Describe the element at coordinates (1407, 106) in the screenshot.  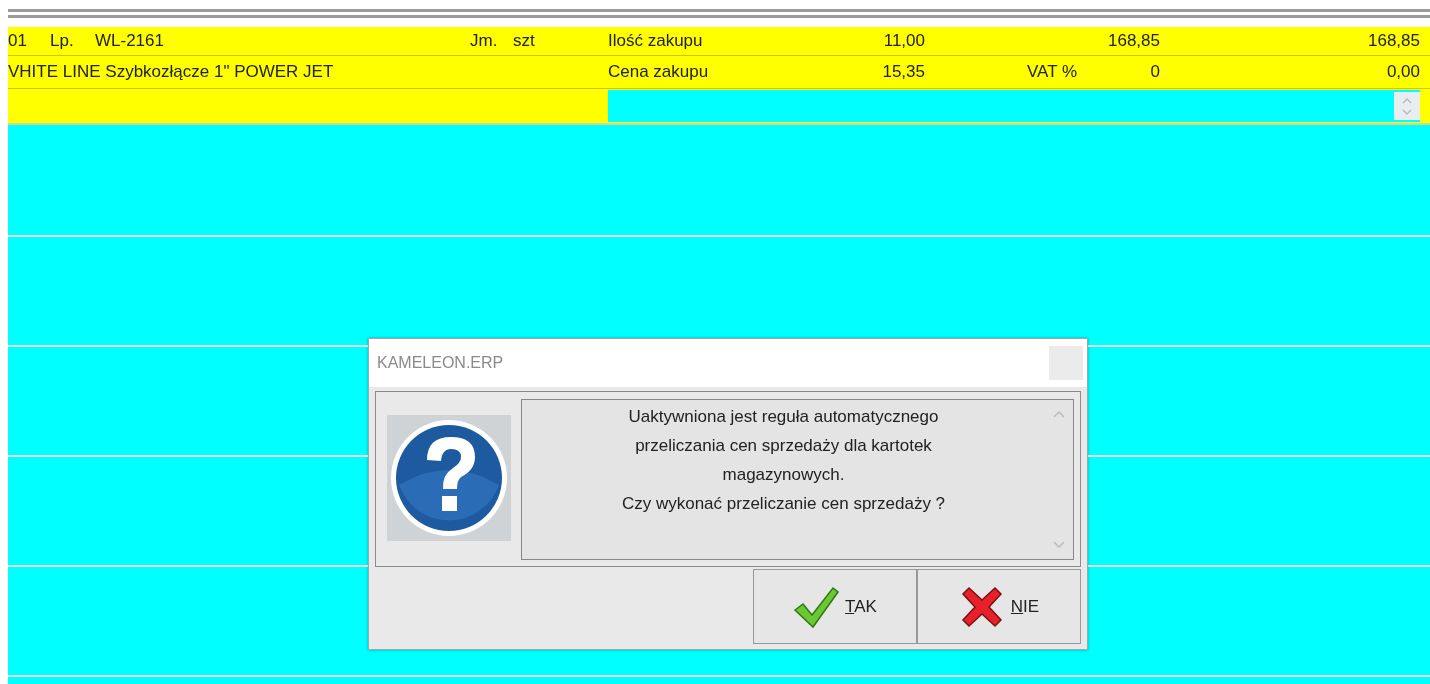
I see `spin-icon` at that location.